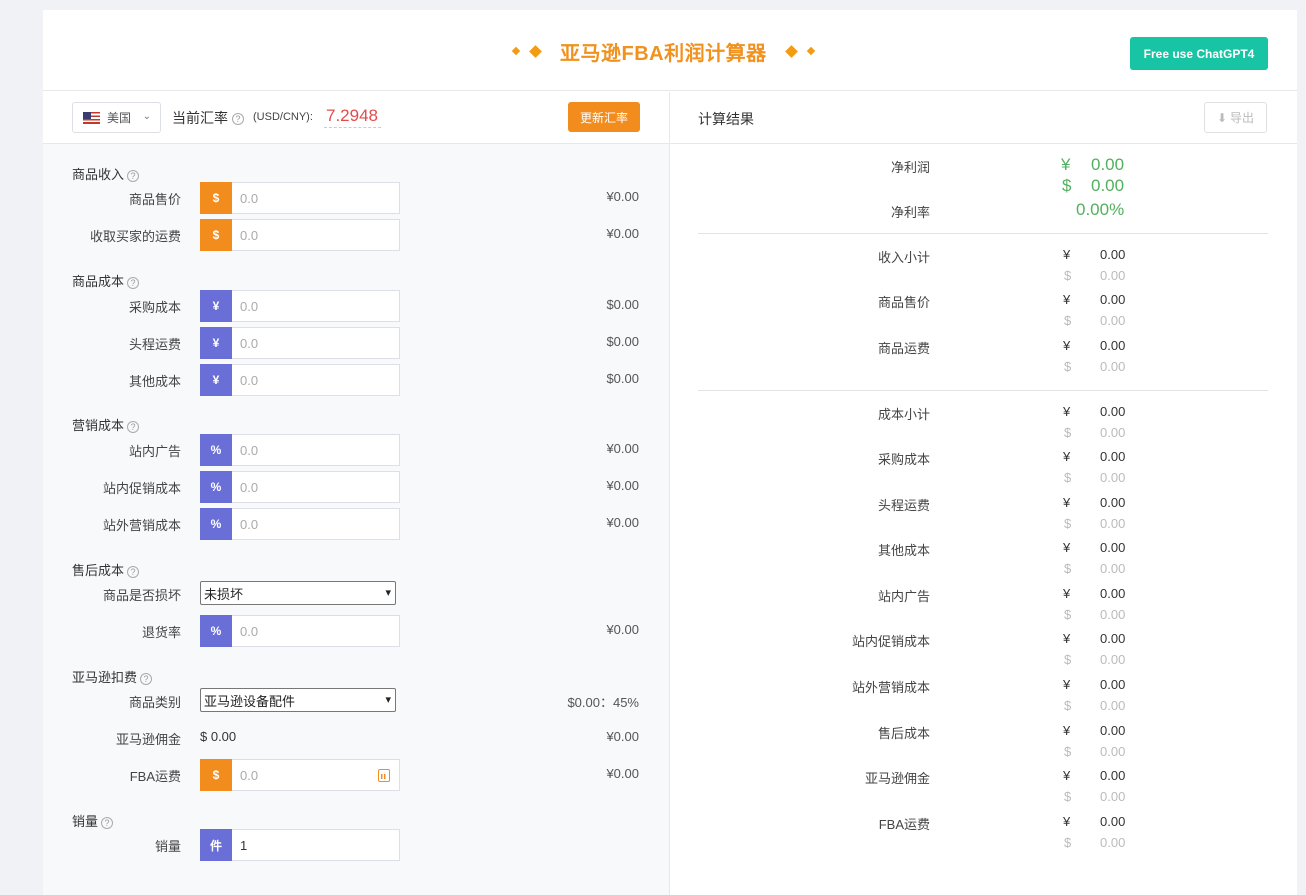 This screenshot has height=895, width=1306. I want to click on fba-fee-converted: ¥0.00, so click(622, 773).